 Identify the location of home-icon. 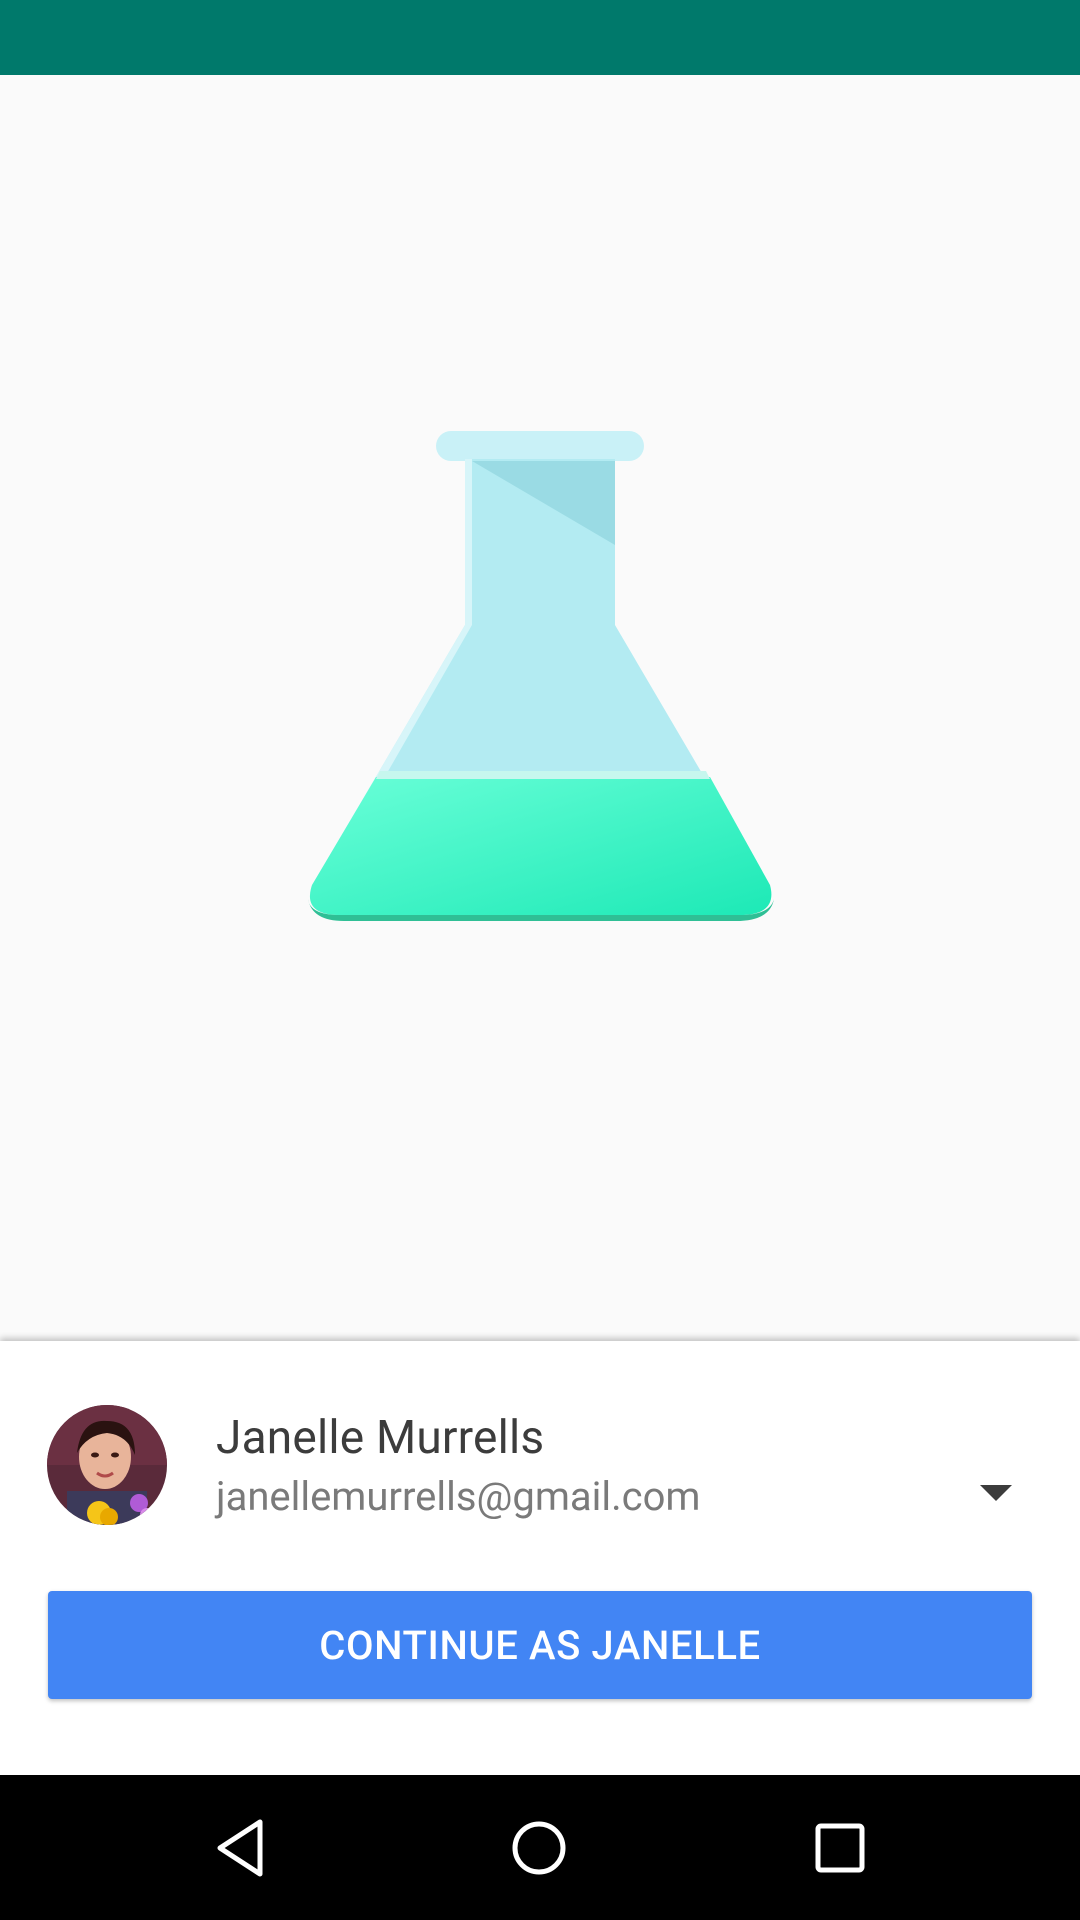
(539, 1848).